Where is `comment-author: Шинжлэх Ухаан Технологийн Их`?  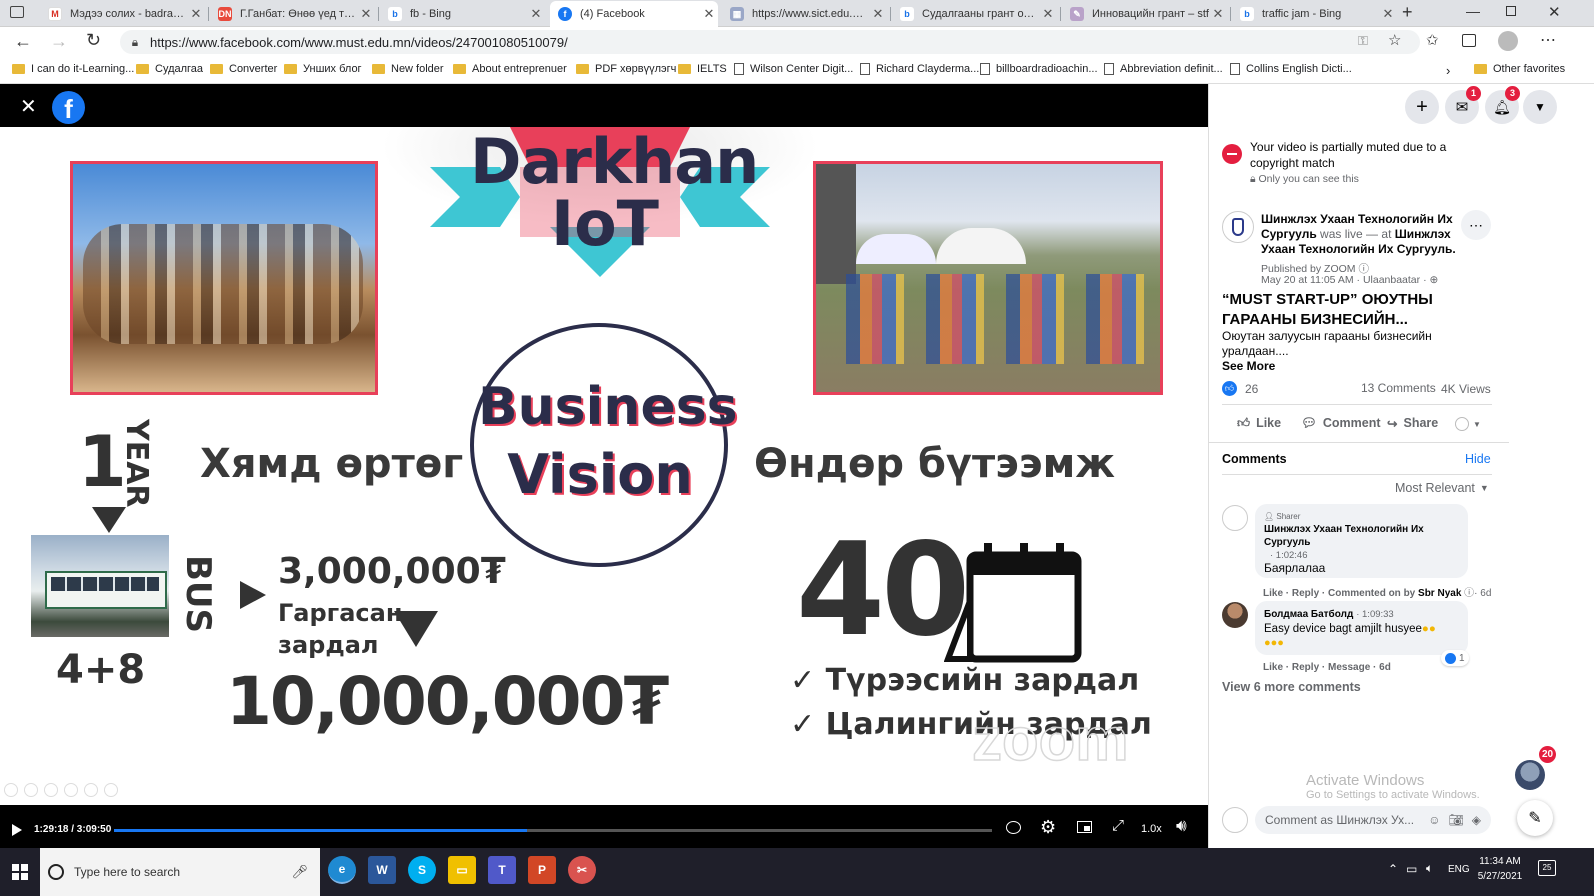 comment-author: Шинжлэх Ухаан Технологийн Их is located at coordinates (1361, 529).